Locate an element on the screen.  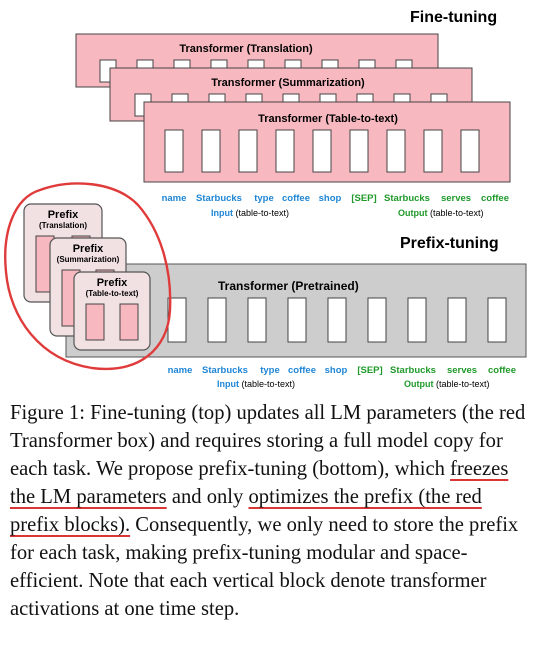
finetune-heading: Fine-tuning is located at coordinates (453, 17).